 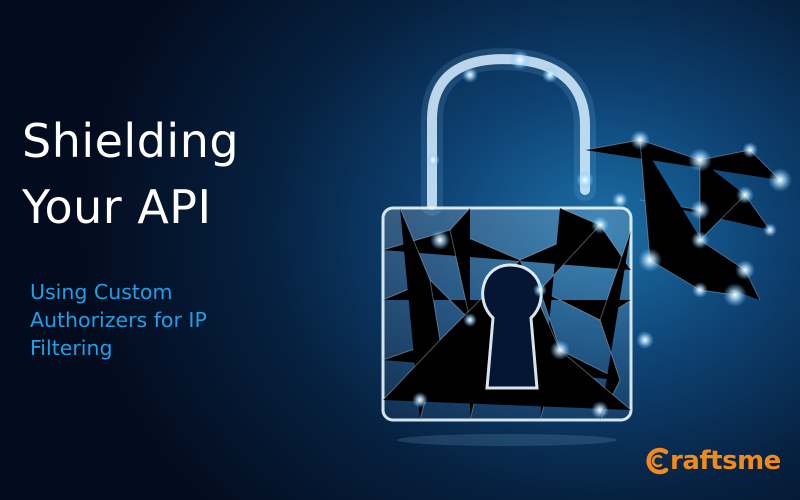 I want to click on title-line-1: Shielding, so click(x=131, y=141).